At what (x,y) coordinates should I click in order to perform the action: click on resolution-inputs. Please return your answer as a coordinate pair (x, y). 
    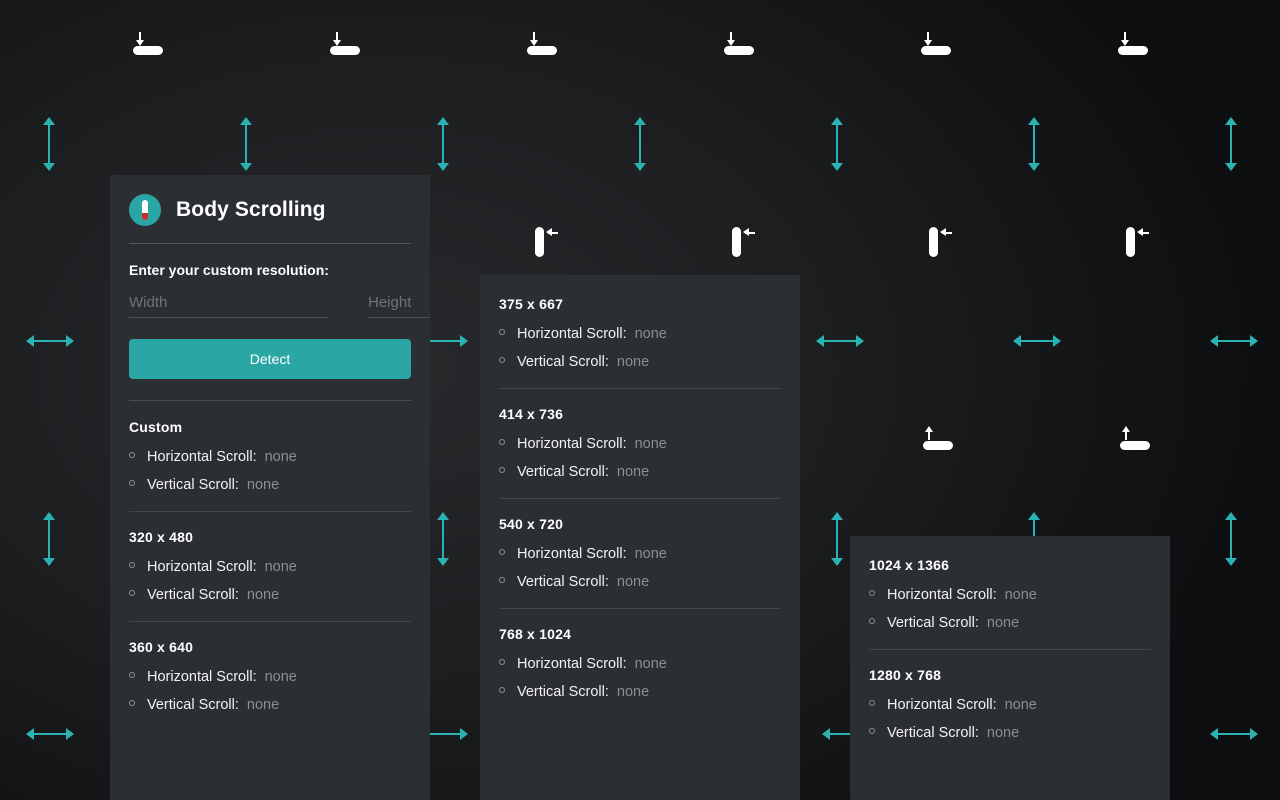
    Looking at the image, I should click on (279, 305).